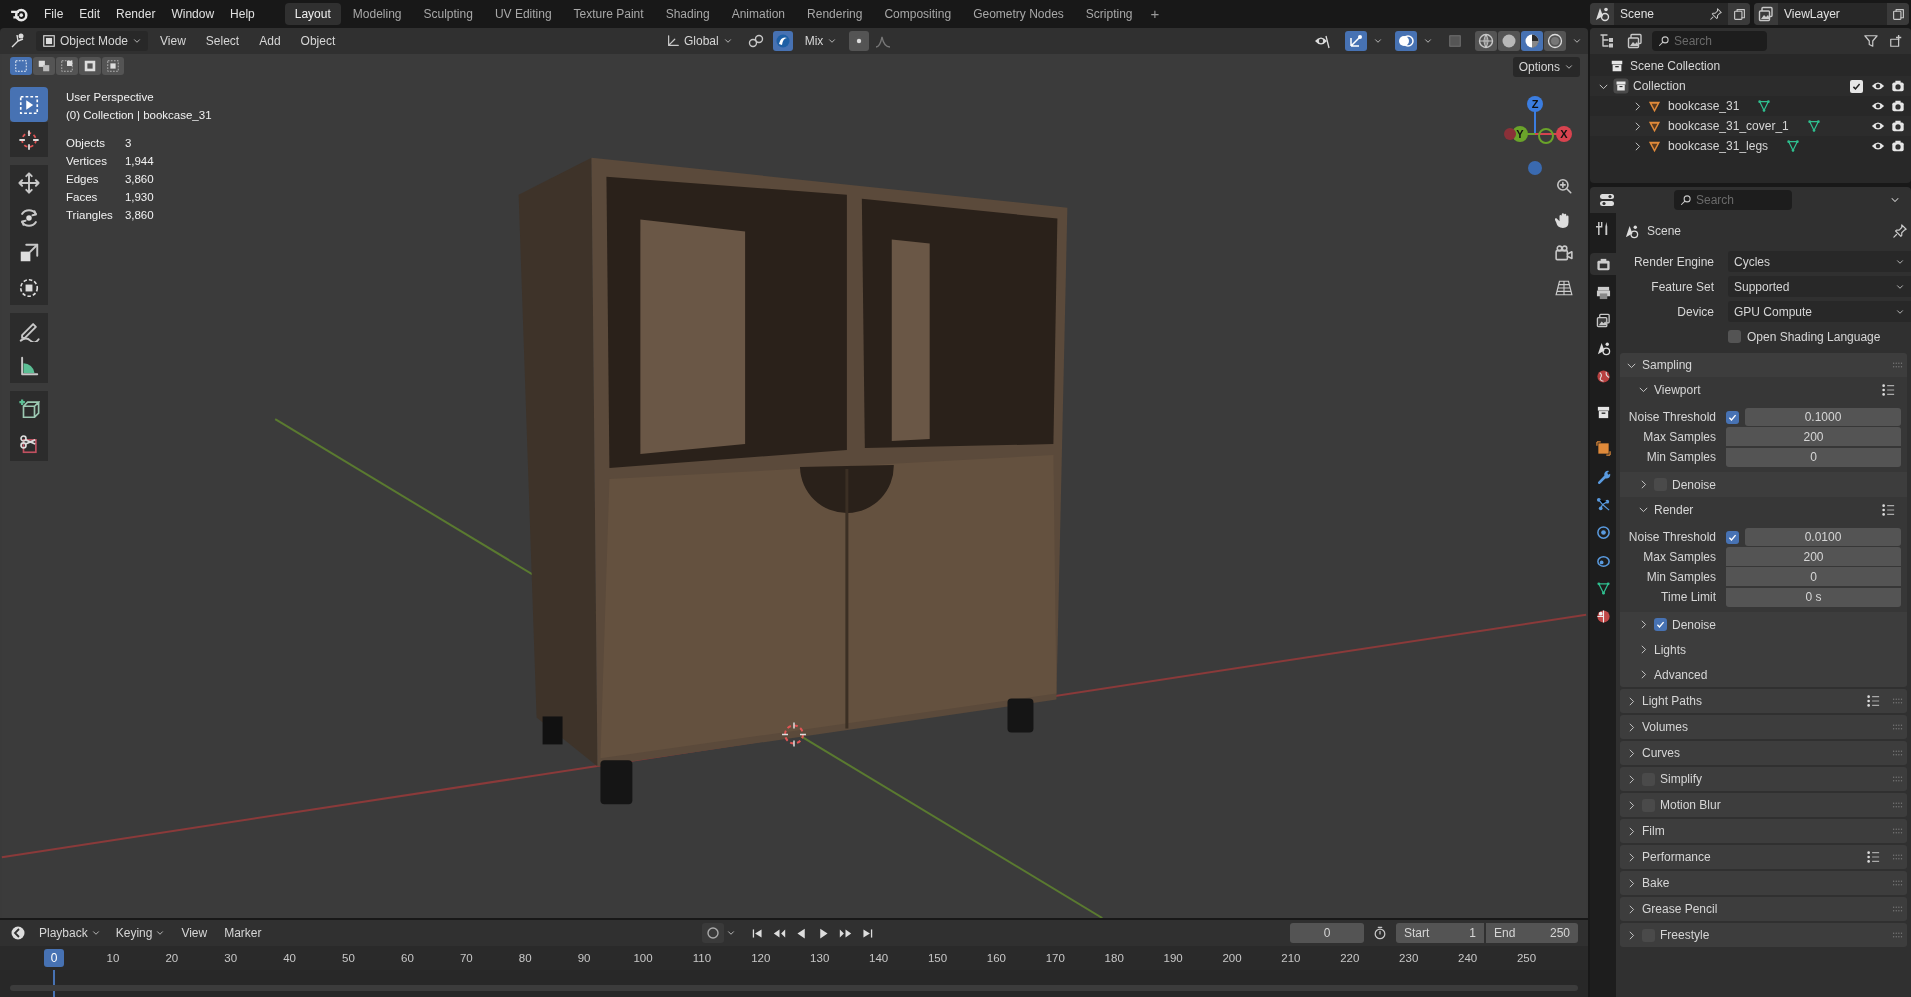 This screenshot has width=1911, height=997. I want to click on outliner-item: bookcase_31, so click(1704, 106).